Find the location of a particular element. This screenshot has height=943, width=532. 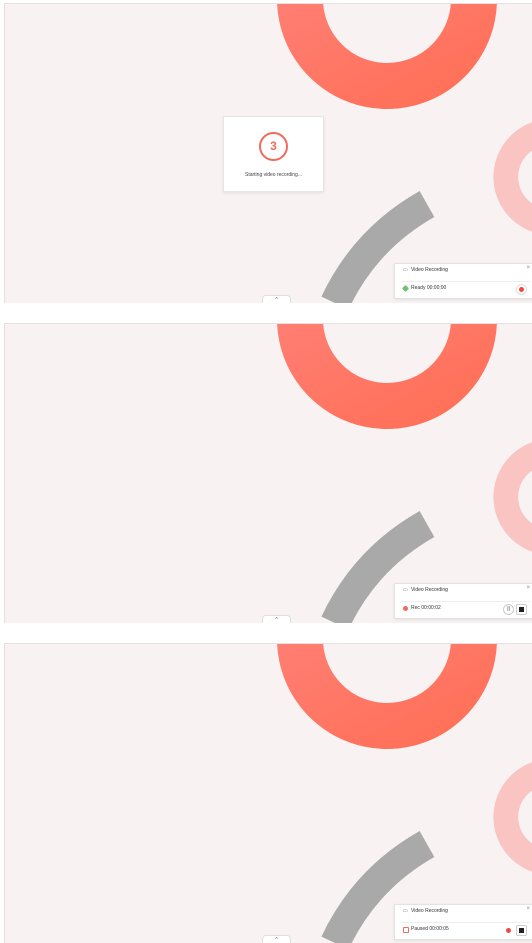

recording-panel: ▭ Video Recording × Rec 00:00:02 || is located at coordinates (463, 601).